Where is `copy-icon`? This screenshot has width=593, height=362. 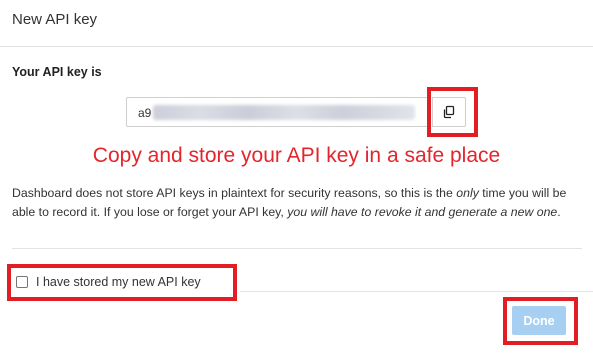 copy-icon is located at coordinates (449, 112).